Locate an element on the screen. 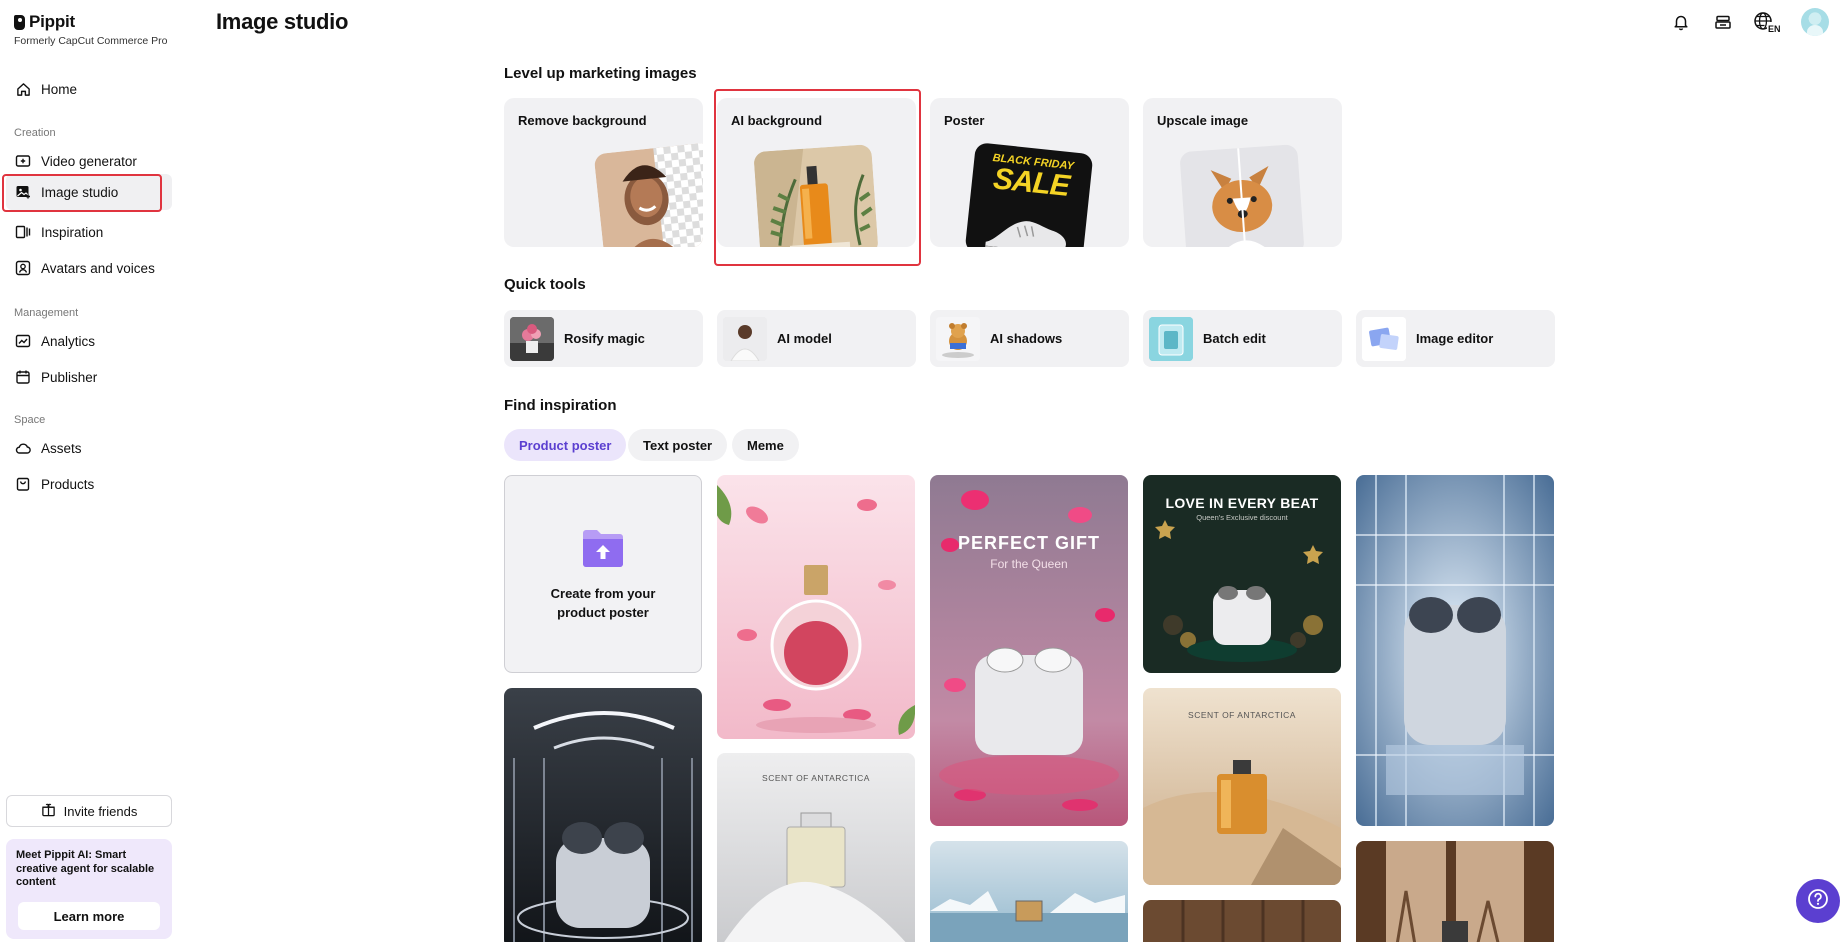 The image size is (1845, 942). sidebar-item-analytics: Analytics is located at coordinates (89, 341).